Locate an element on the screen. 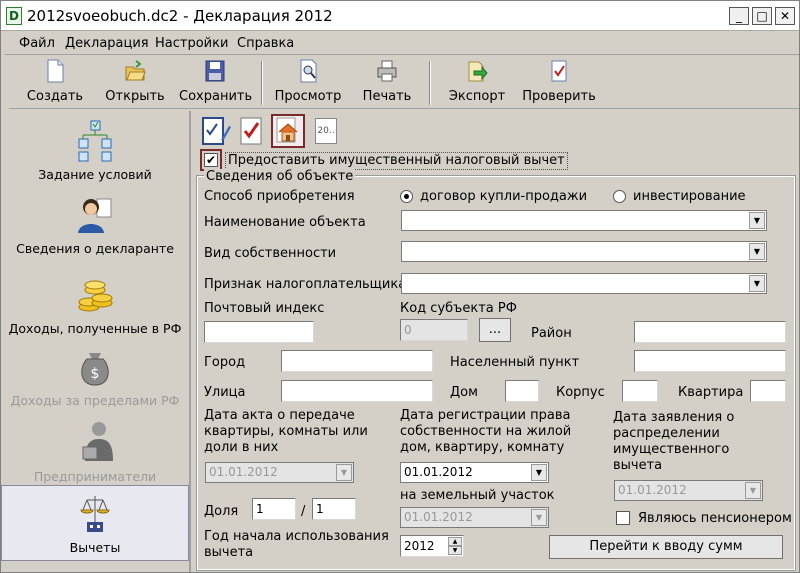 This screenshot has height=573, width=800. menu-help: Справка is located at coordinates (265, 44).